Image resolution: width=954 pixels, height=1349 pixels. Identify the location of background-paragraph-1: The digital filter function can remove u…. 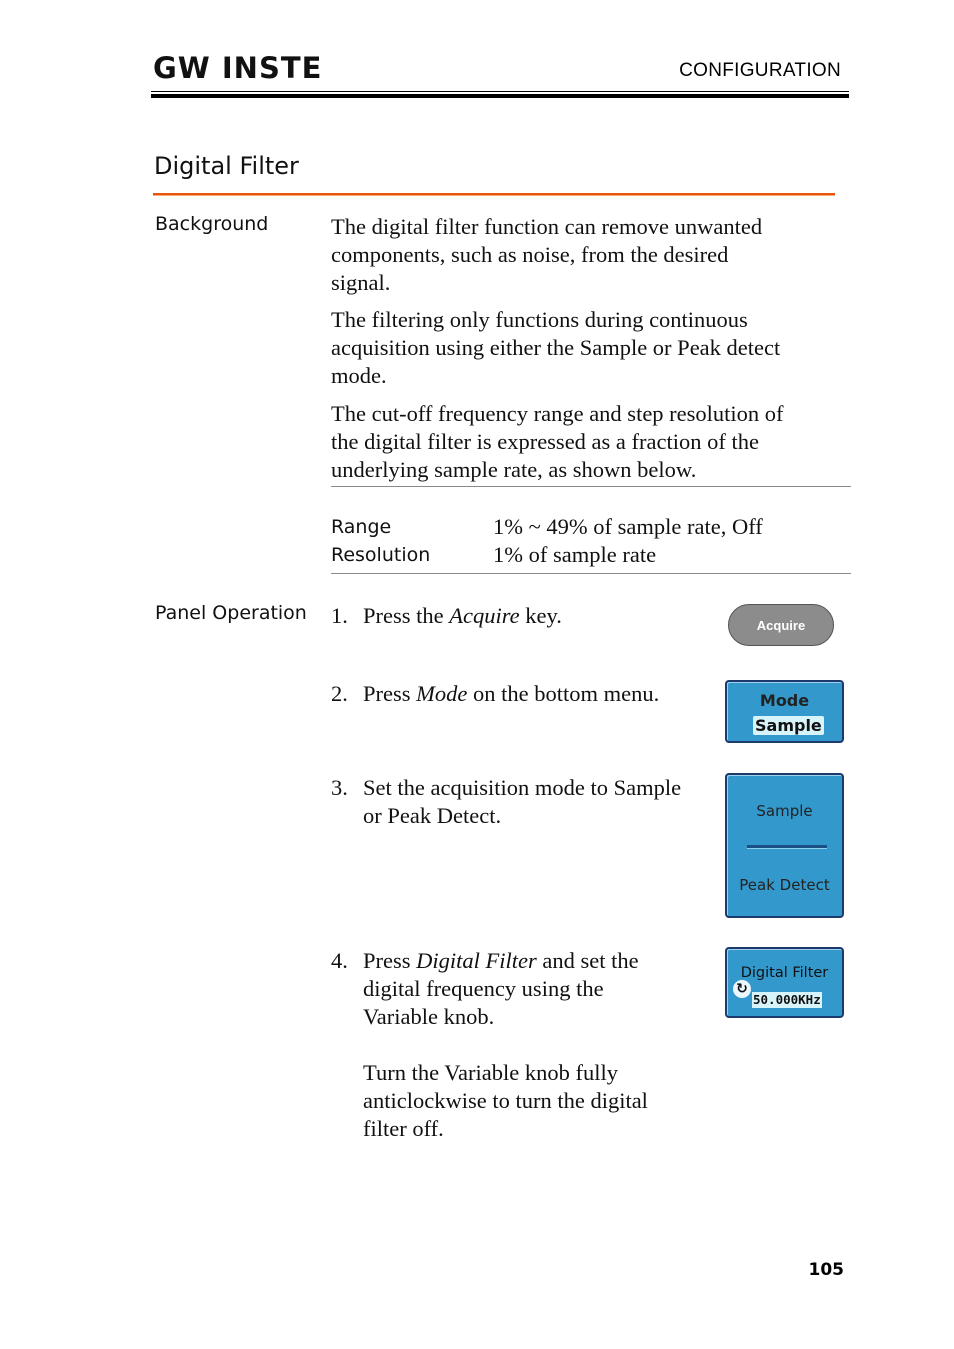
(591, 255).